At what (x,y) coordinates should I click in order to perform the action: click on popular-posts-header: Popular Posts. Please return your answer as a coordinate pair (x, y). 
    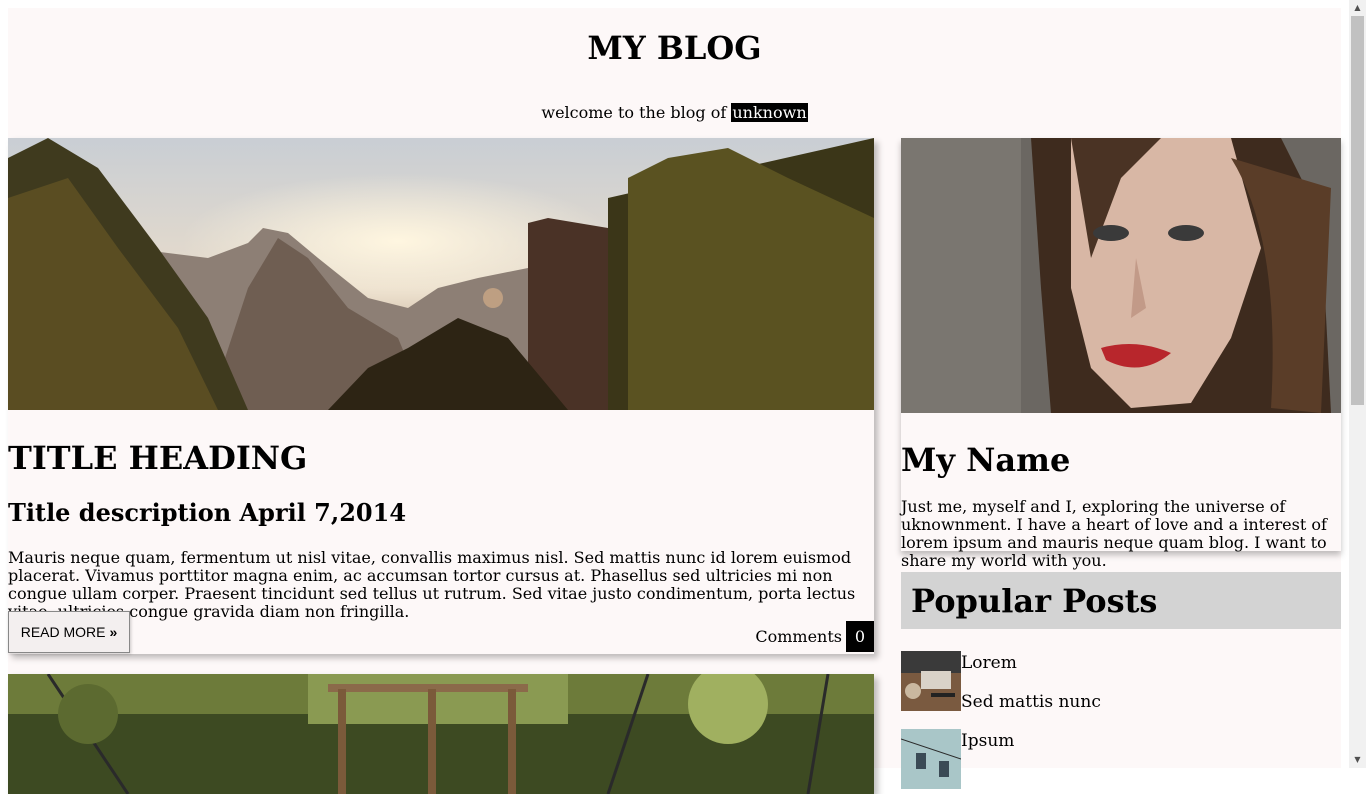
    Looking at the image, I should click on (1121, 600).